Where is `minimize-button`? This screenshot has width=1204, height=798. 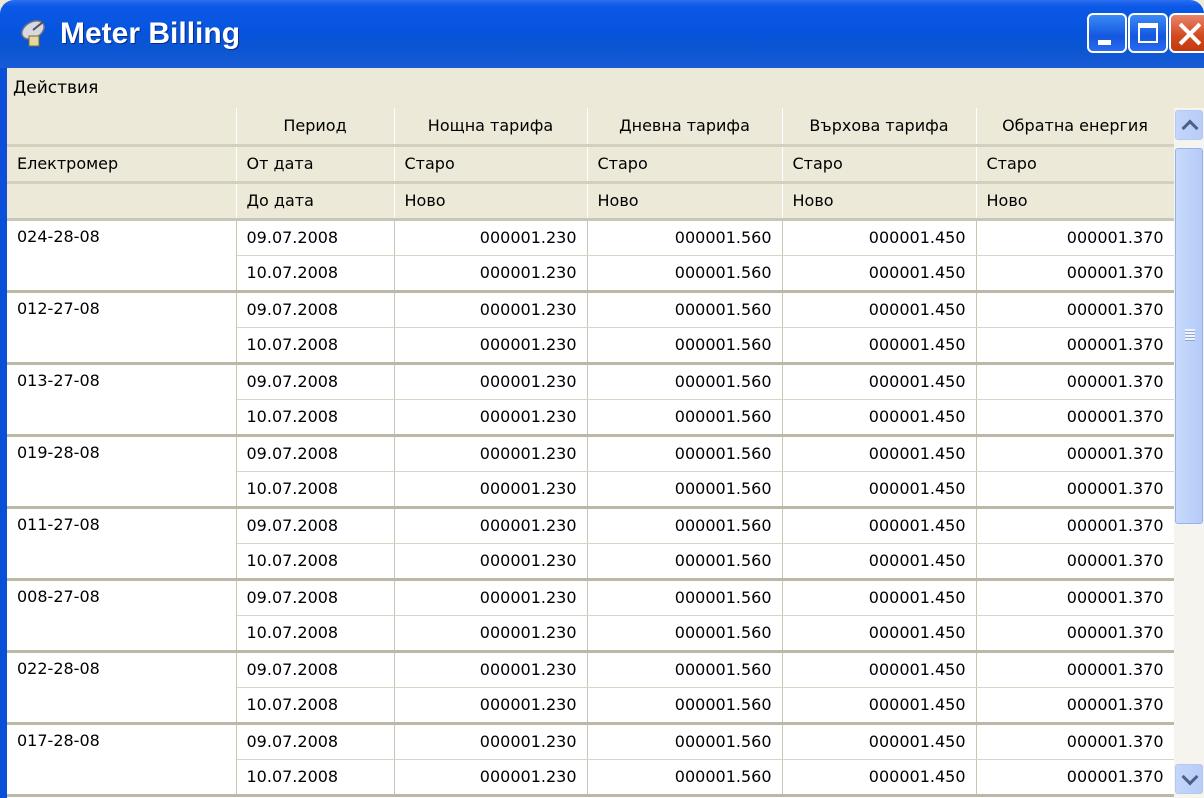 minimize-button is located at coordinates (1107, 33).